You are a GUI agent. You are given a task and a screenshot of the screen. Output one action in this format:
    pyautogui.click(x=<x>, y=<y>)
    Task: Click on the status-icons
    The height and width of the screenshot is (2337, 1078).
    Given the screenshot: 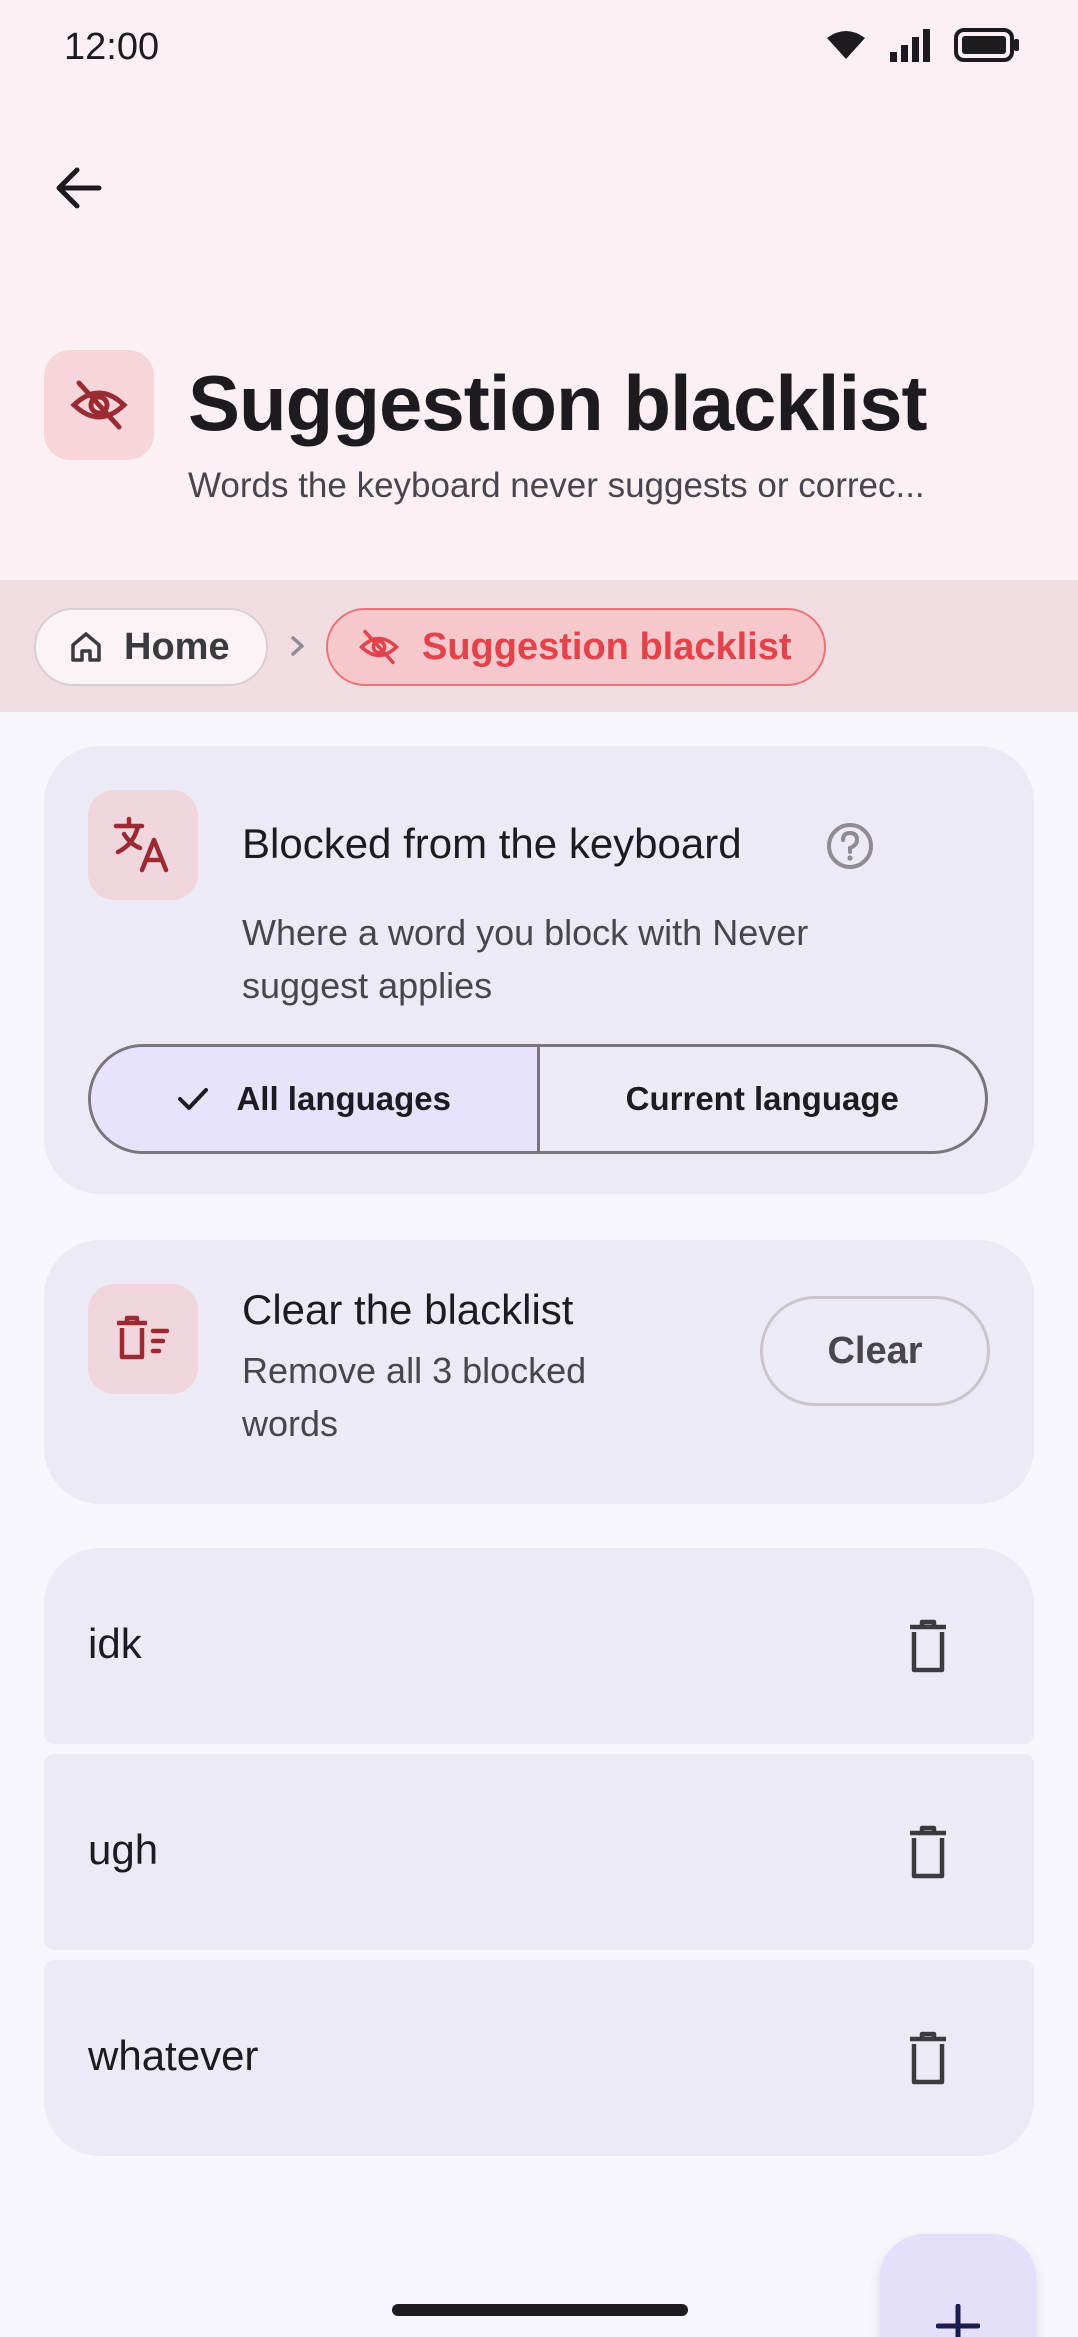 What is the action you would take?
    pyautogui.click(x=923, y=45)
    